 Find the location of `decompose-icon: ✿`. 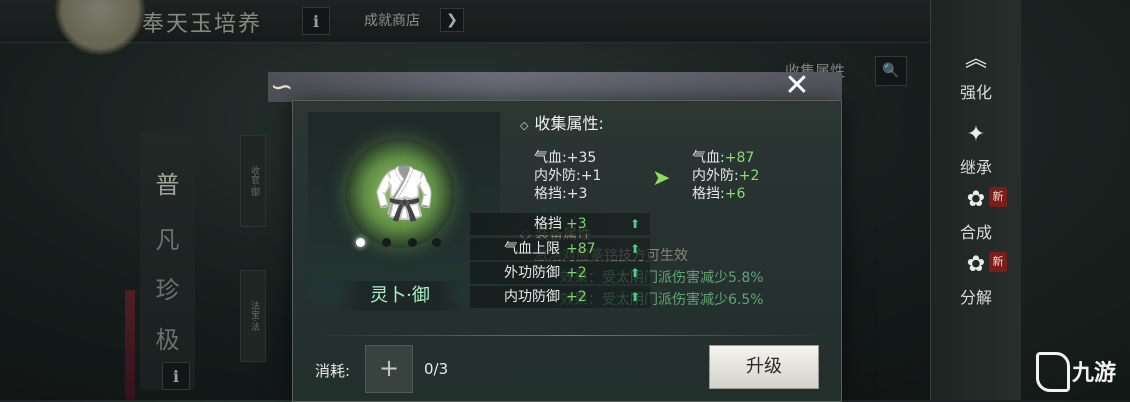

decompose-icon: ✿ is located at coordinates (976, 264).